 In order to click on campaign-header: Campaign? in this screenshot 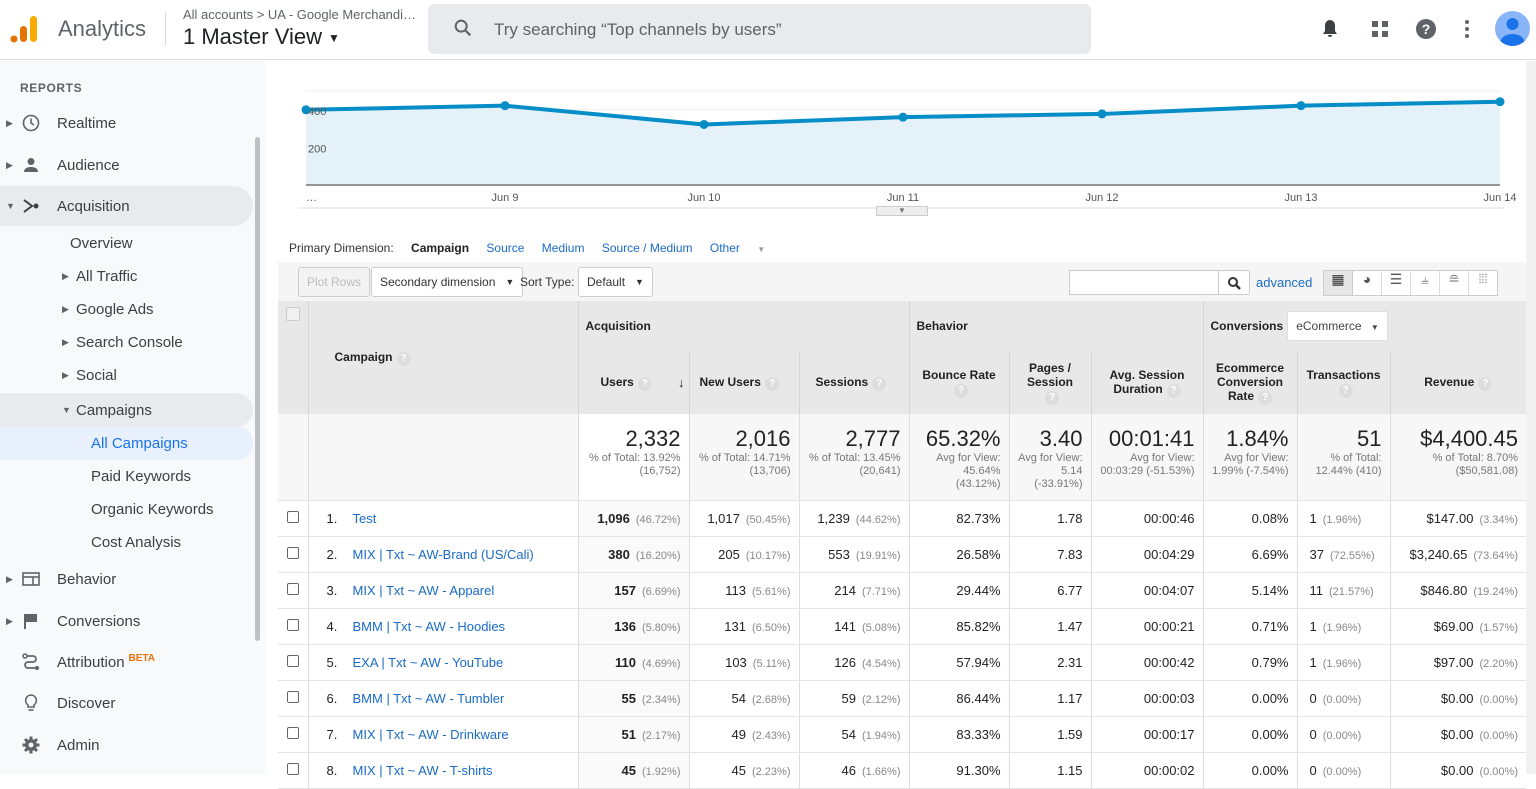, I will do `click(442, 357)`.